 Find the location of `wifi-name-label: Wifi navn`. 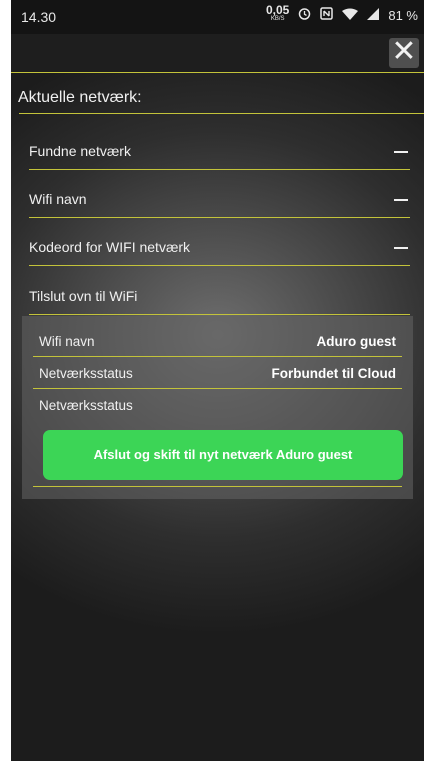

wifi-name-label: Wifi navn is located at coordinates (67, 341).